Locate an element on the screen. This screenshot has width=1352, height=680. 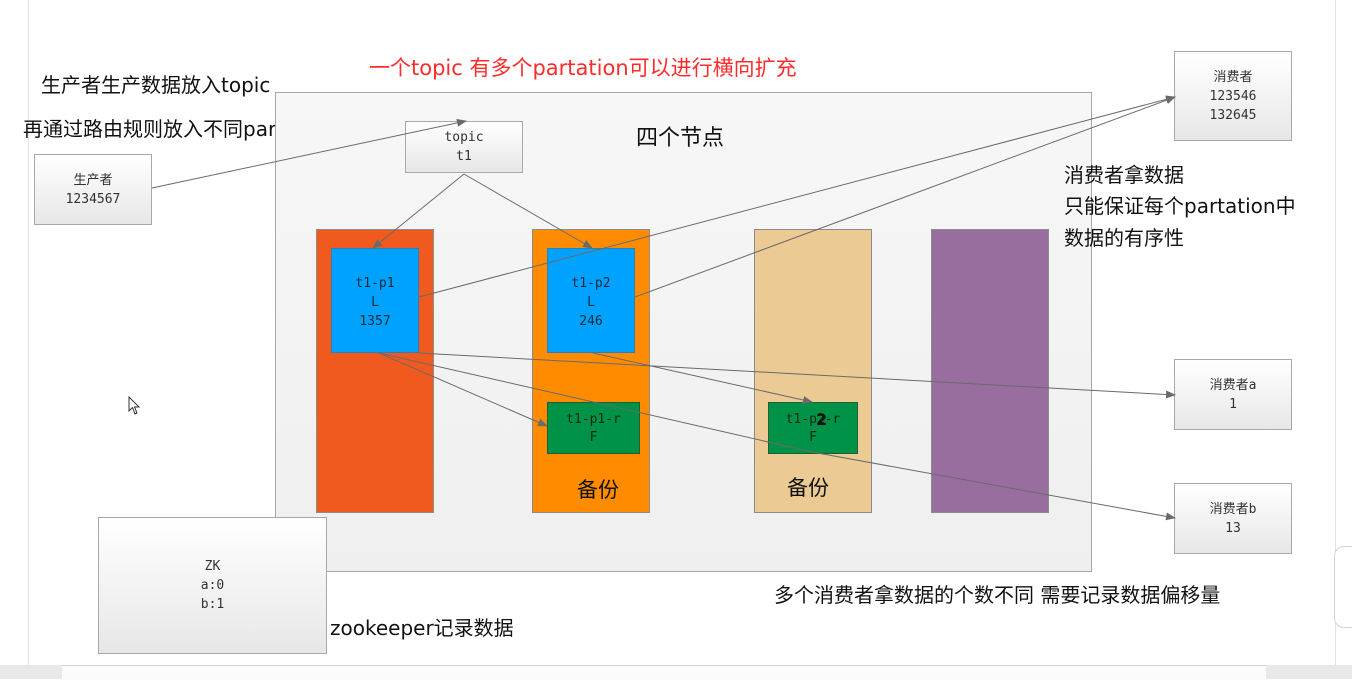
consumer-note-line1: 消费者拿数据 is located at coordinates (1124, 175).